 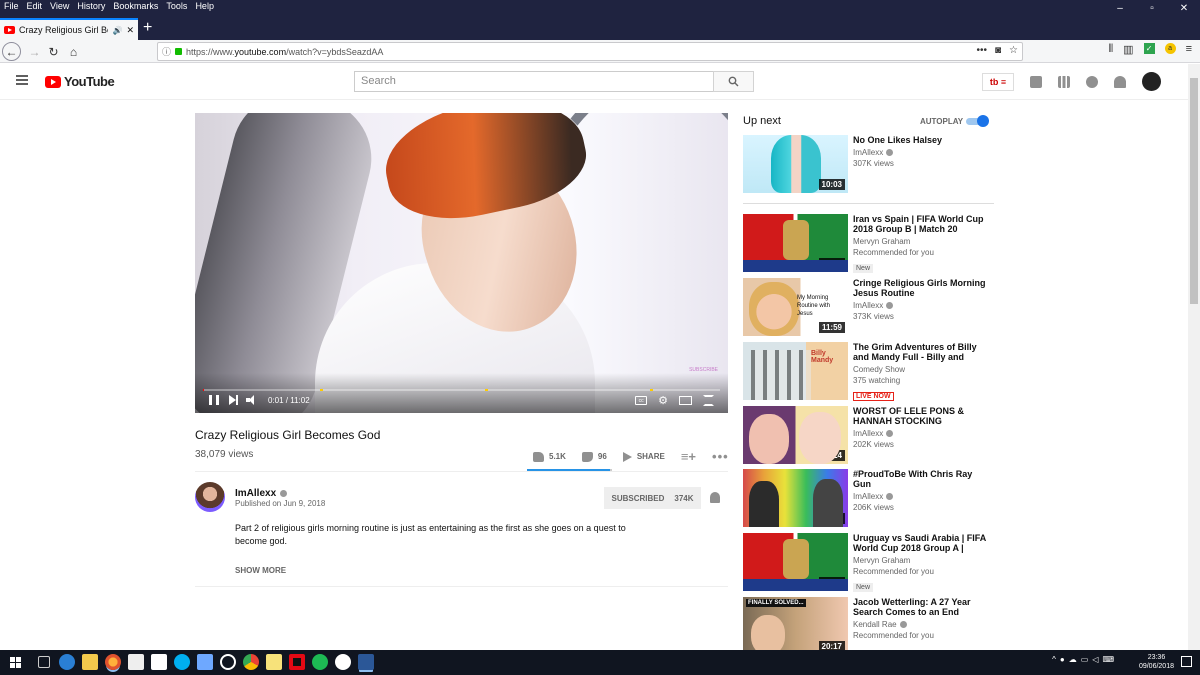 I want to click on skype-icon, so click(x=182, y=662).